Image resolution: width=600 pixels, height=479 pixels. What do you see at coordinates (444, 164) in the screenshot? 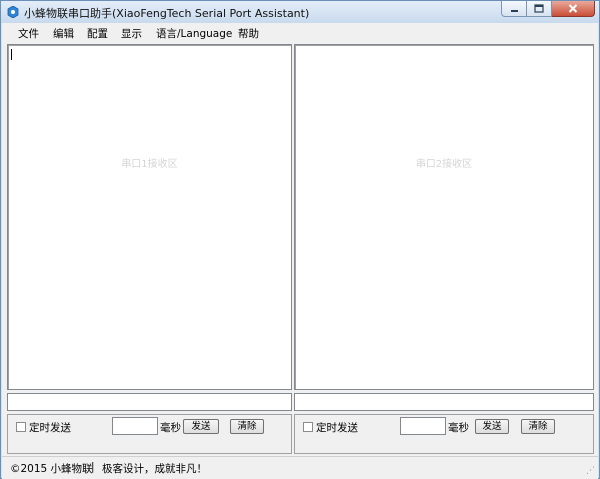
I see `receive-hint-right: 串口2接收区` at bounding box center [444, 164].